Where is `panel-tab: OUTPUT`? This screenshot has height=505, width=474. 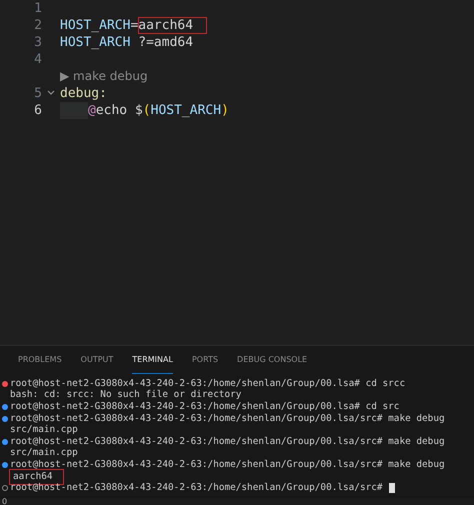
panel-tab: OUTPUT is located at coordinates (97, 362).